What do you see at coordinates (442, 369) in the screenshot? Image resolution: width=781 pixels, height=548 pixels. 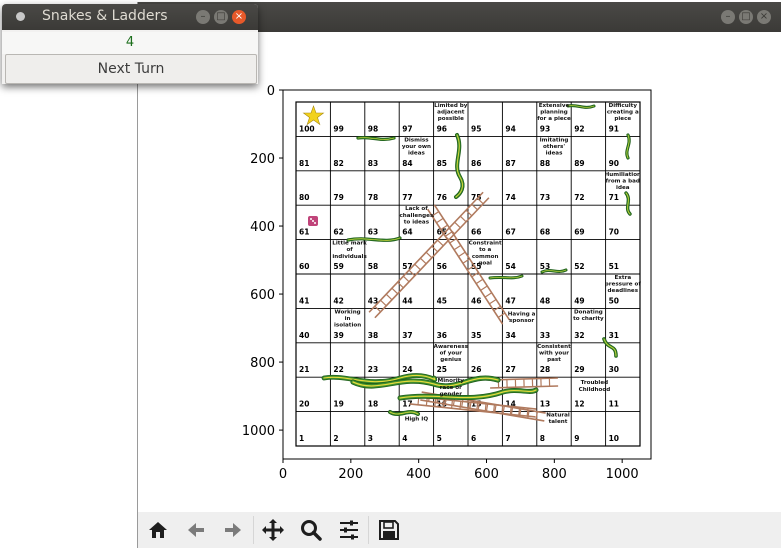 I see `square-number: 25` at bounding box center [442, 369].